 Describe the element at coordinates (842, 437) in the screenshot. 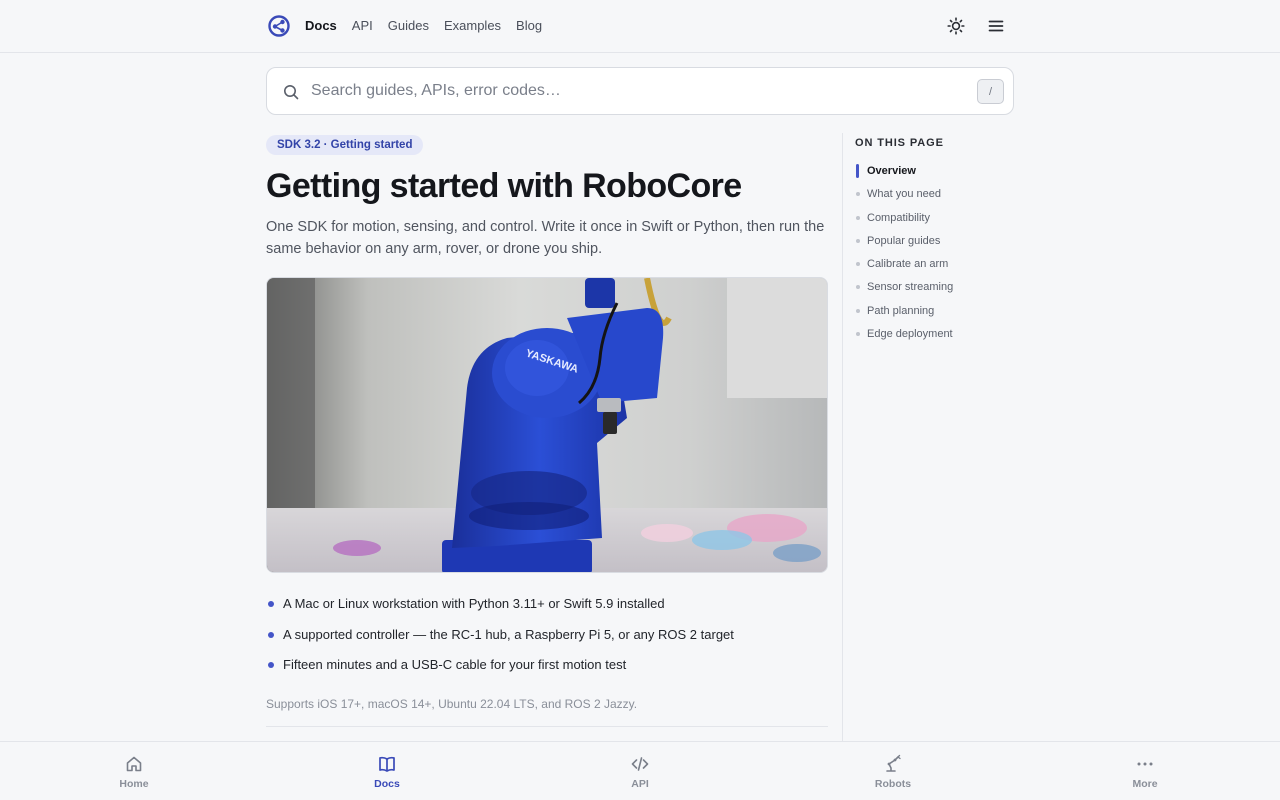

I see `toc-divider` at that location.